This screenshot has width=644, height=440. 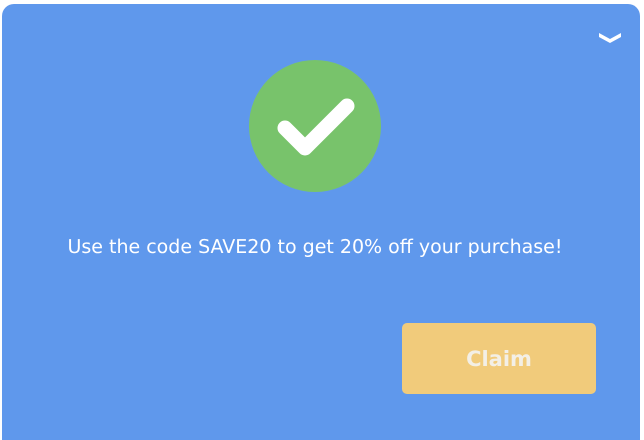 I want to click on checkmark-icon, so click(x=315, y=126).